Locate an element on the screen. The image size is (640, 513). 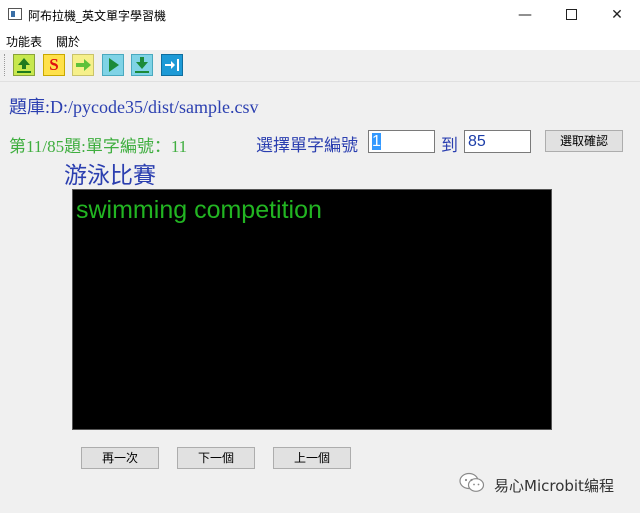
s-tool-button: S is located at coordinates (54, 65).